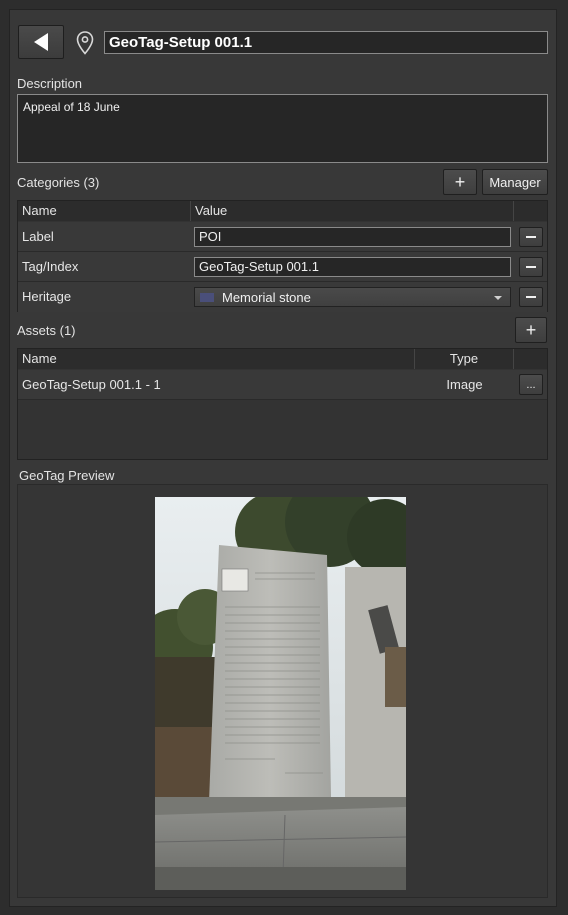 The width and height of the screenshot is (568, 915). Describe the element at coordinates (464, 384) in the screenshot. I see `asset-type: Image` at that location.